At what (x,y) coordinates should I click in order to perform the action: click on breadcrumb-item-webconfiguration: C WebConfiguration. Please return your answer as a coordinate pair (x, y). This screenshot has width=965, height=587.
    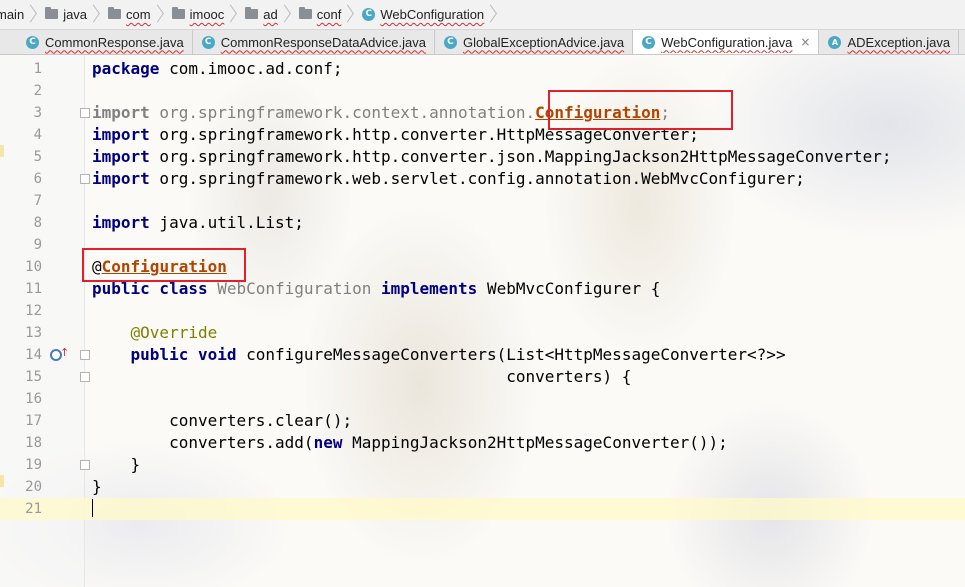
    Looking at the image, I should click on (428, 14).